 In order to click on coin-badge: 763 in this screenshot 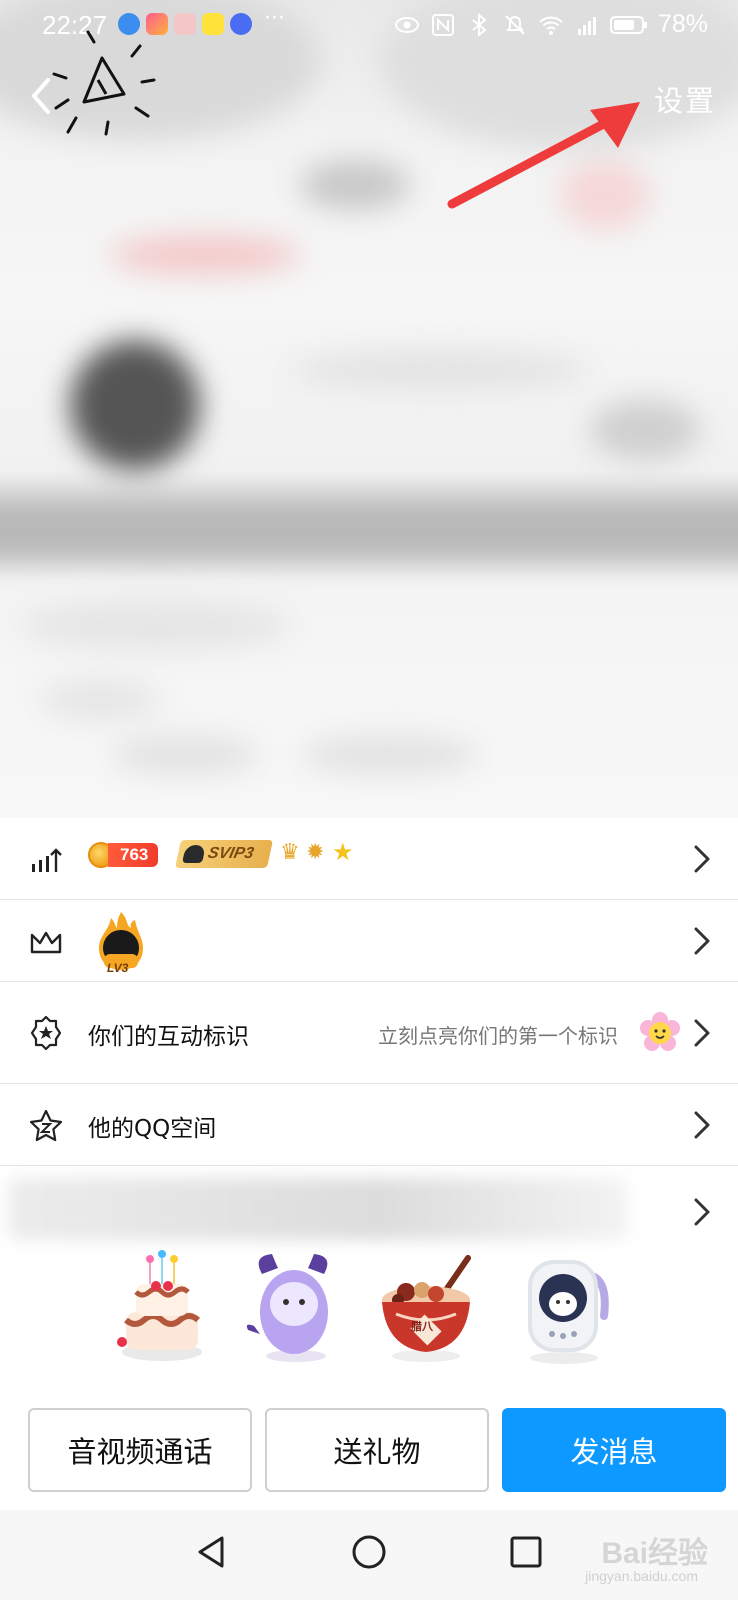, I will do `click(123, 855)`.